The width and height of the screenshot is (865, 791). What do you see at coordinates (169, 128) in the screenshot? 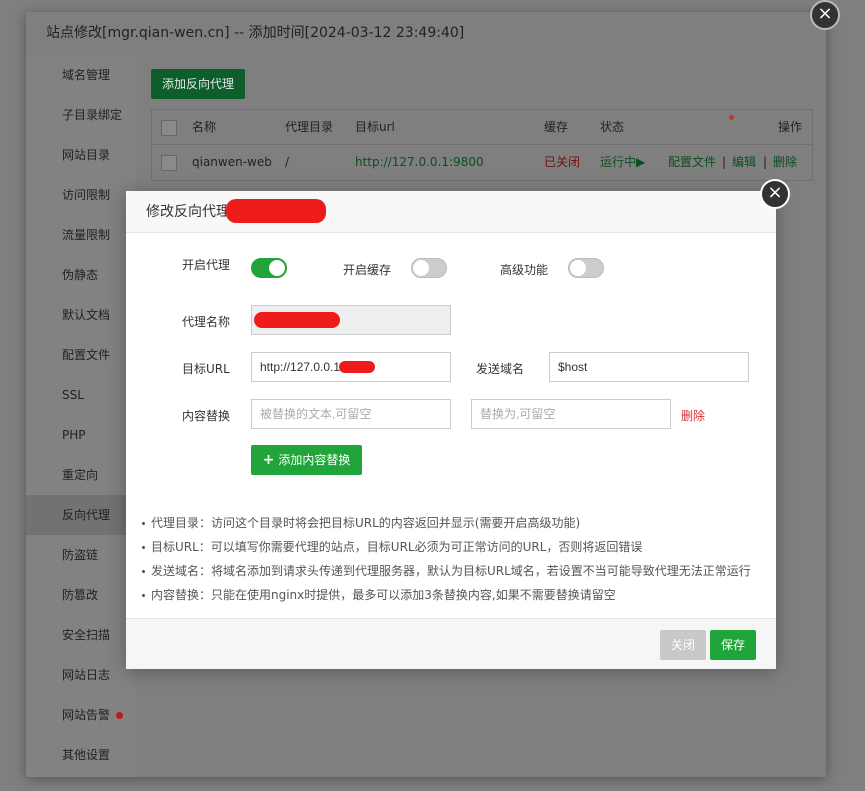
I see `select-all-checkbox` at bounding box center [169, 128].